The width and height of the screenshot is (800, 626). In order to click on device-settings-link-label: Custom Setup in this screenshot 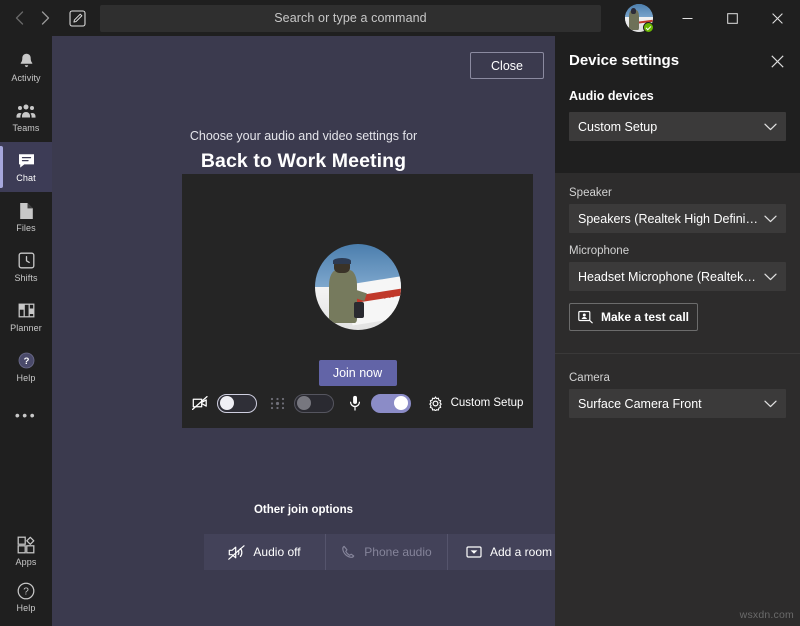, I will do `click(487, 403)`.